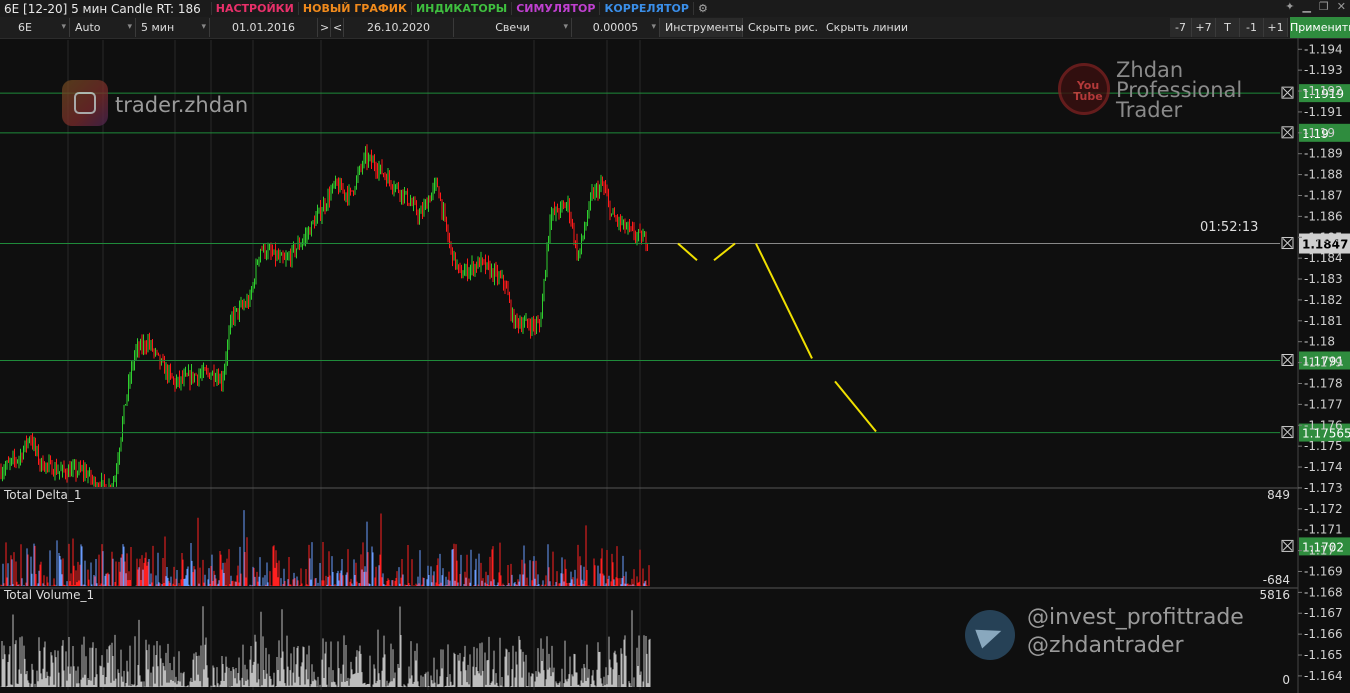 Image resolution: width=1350 pixels, height=693 pixels. Describe the element at coordinates (42, 495) in the screenshot. I see `delta-panel-title: Total Delta_1` at that location.